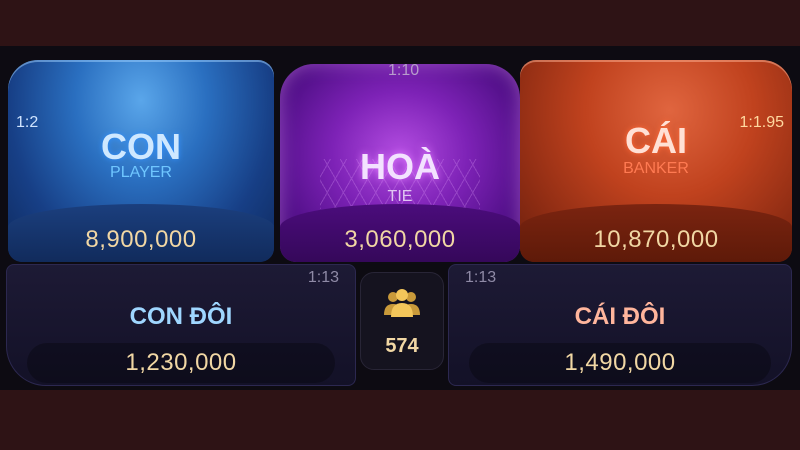 This screenshot has width=800, height=450. I want to click on banker-pair-bet-amount: 1,490,000, so click(620, 362).